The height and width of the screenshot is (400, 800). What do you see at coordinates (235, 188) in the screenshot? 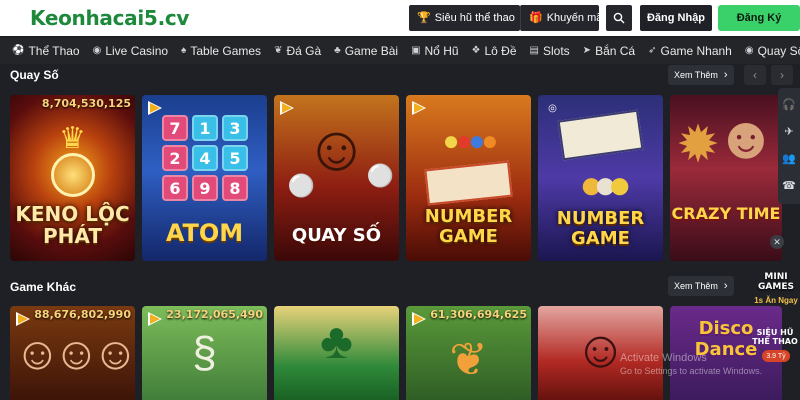
I see `number-tile: 8` at bounding box center [235, 188].